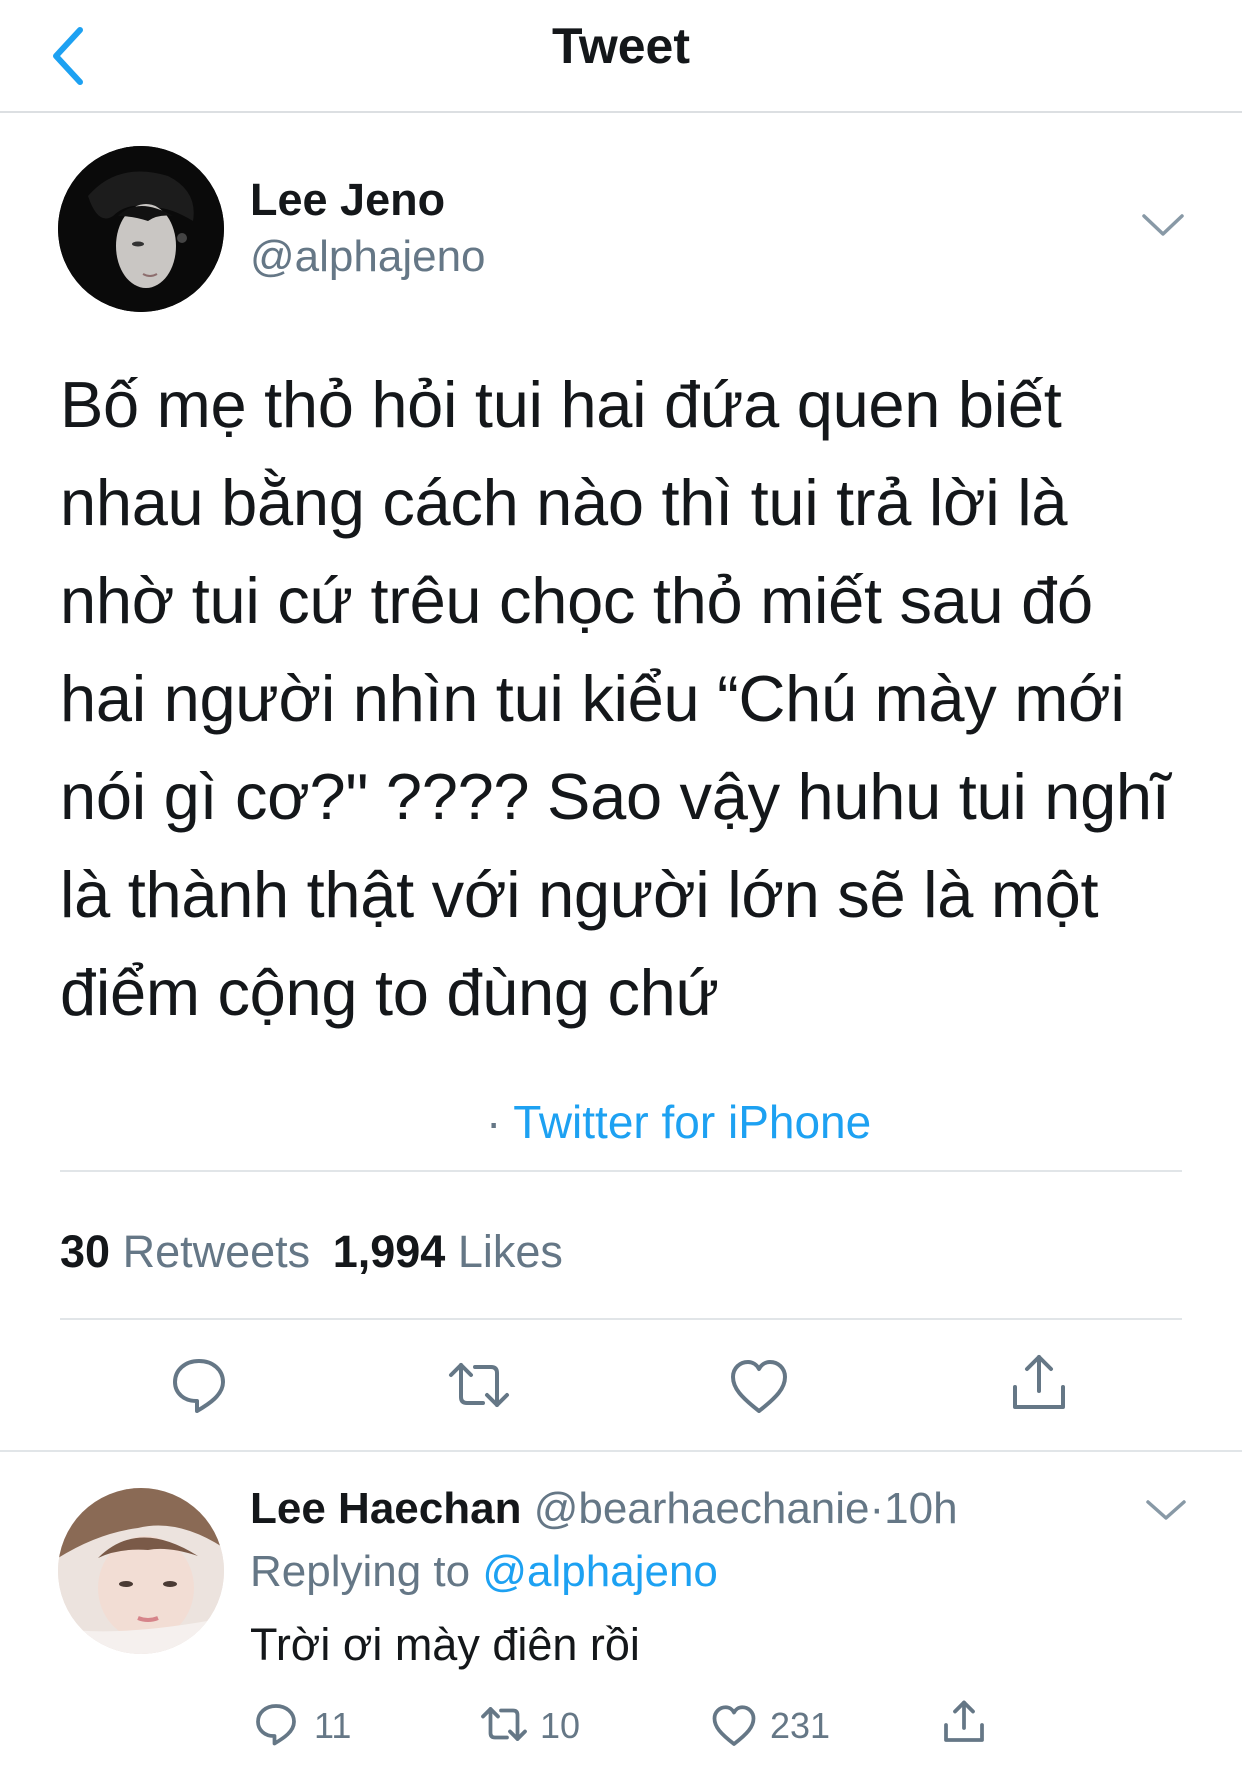  Describe the element at coordinates (621, 46) in the screenshot. I see `page-title: Tweet` at that location.